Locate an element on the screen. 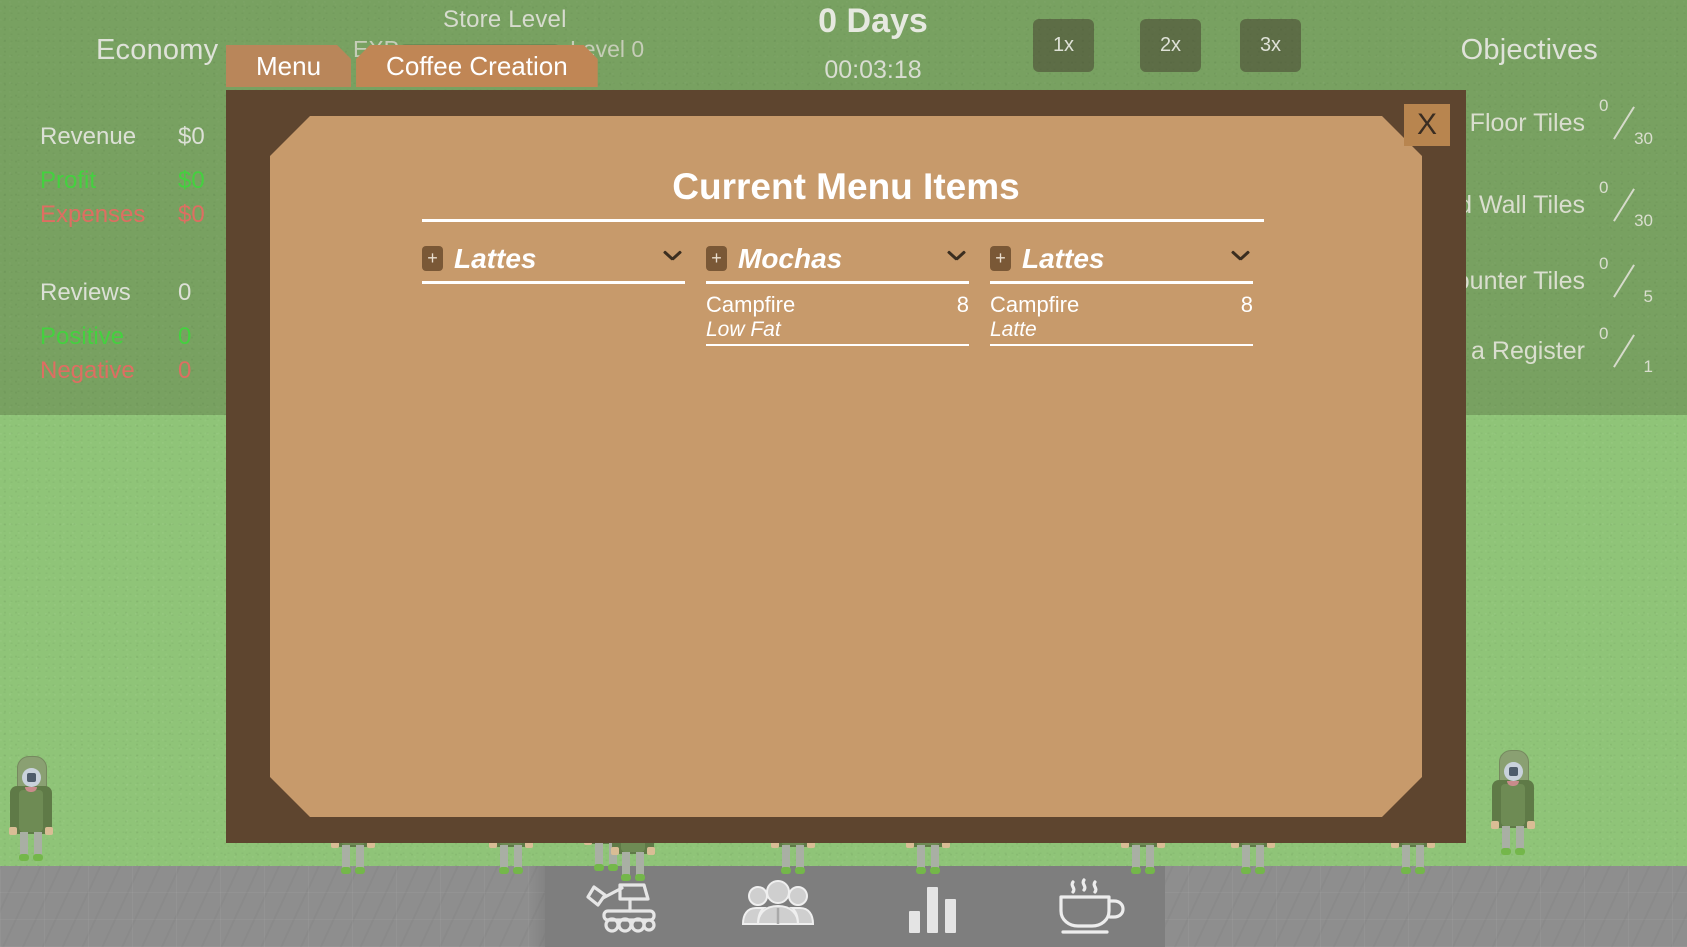 This screenshot has width=1687, height=947. speed-button-label: 2x is located at coordinates (1170, 45).